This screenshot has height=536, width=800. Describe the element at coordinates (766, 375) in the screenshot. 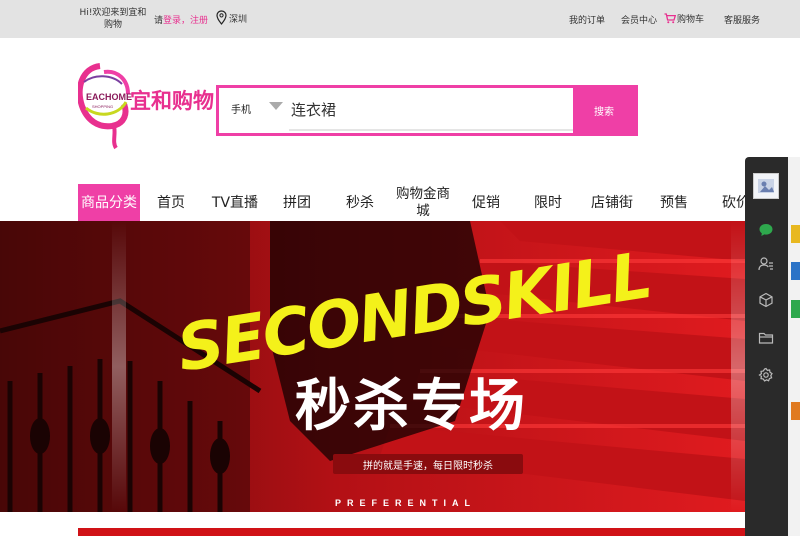

I see `settings-icon` at that location.